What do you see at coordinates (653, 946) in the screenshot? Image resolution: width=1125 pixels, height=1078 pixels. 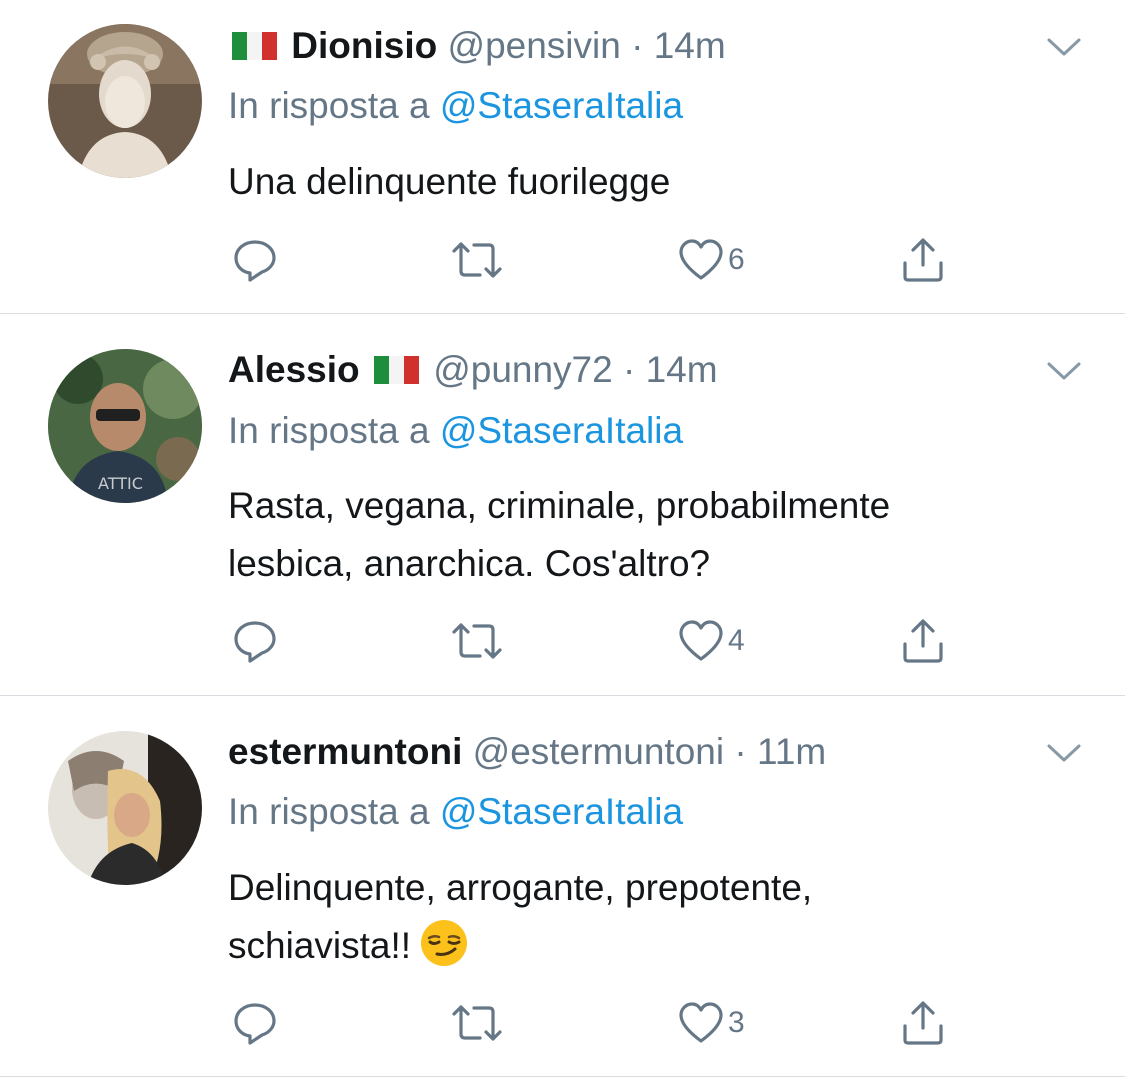 I see `tweet-text-line-wrap: schiavista!!` at bounding box center [653, 946].